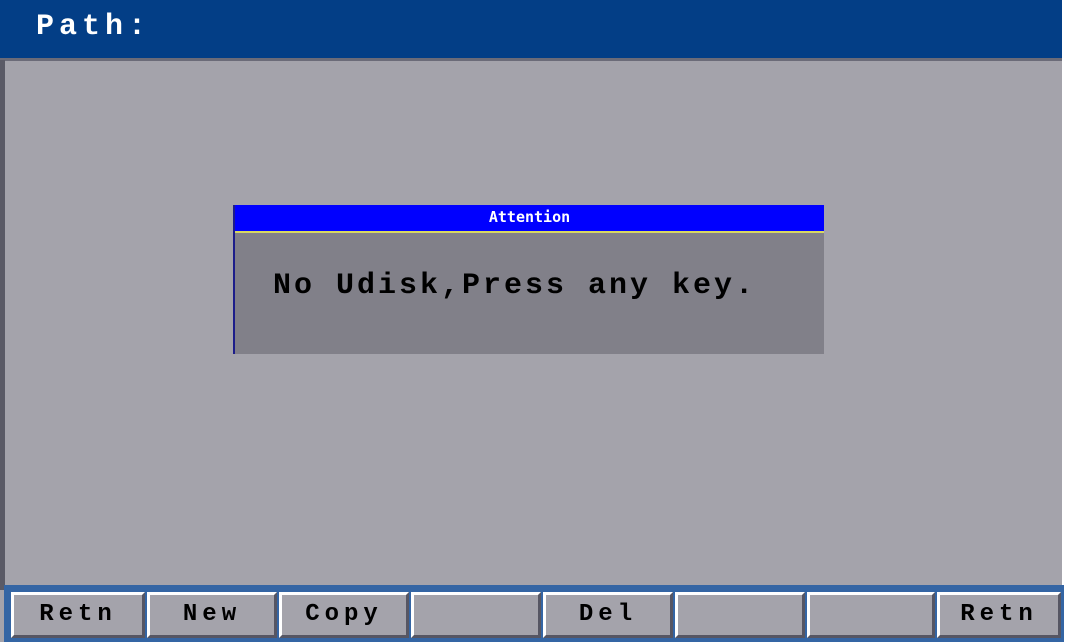 This screenshot has width=1067, height=642. I want to click on softkey-retn-right: Retn, so click(999, 615).